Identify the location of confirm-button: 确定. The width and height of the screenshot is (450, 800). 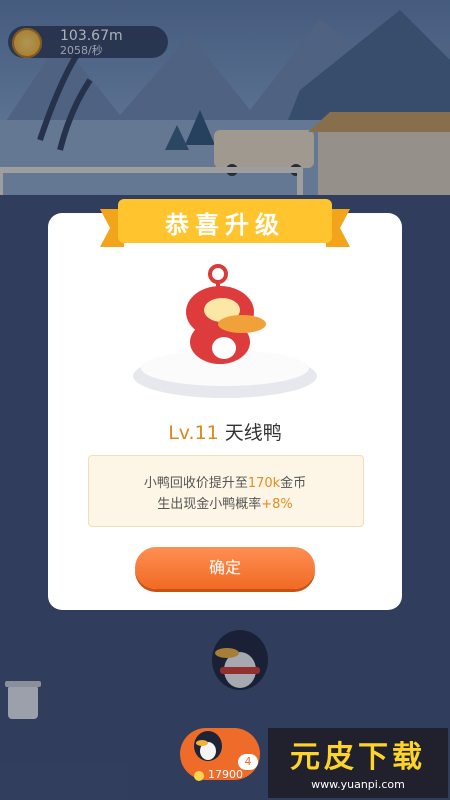
(225, 568).